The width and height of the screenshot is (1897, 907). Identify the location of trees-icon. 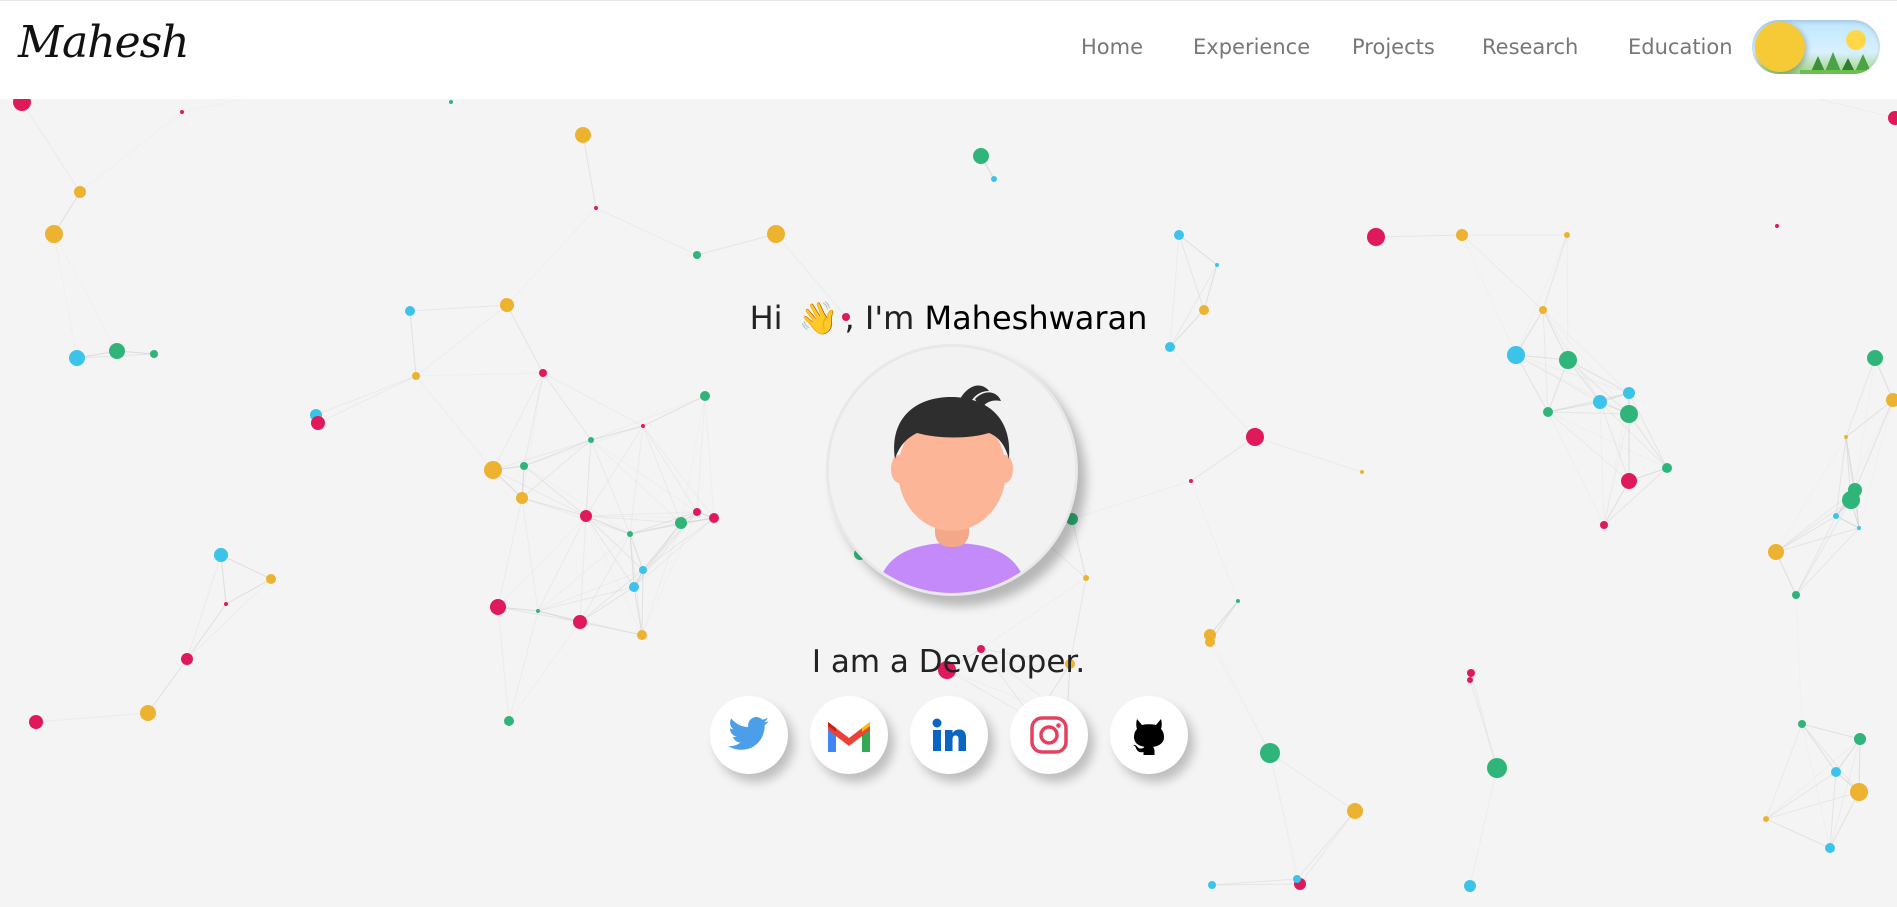
(1840, 63).